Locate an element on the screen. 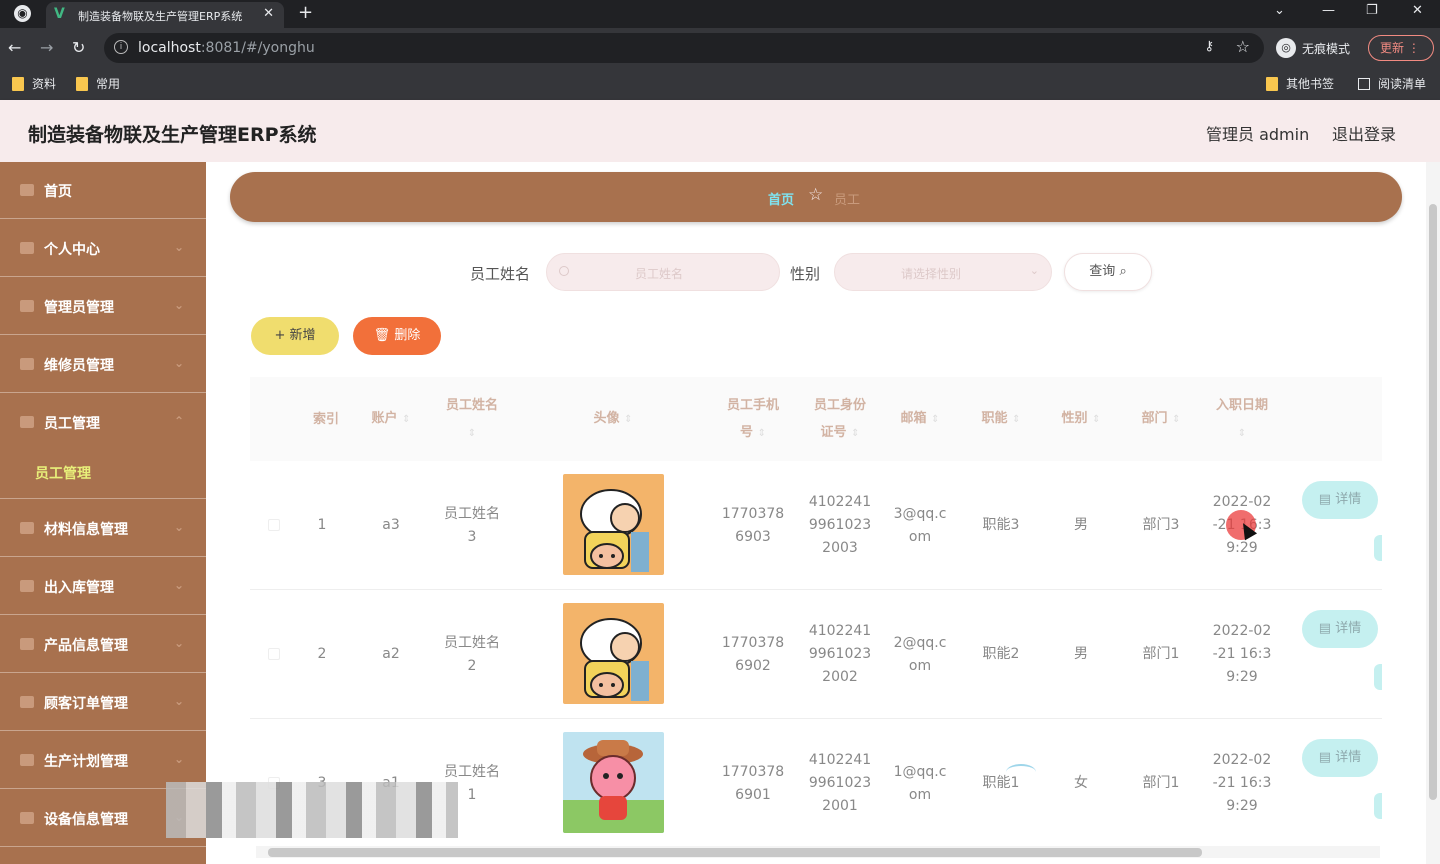 The image size is (1440, 864). sidebar-item-repairer: 维修员管理 ⌄ is located at coordinates (103, 364).